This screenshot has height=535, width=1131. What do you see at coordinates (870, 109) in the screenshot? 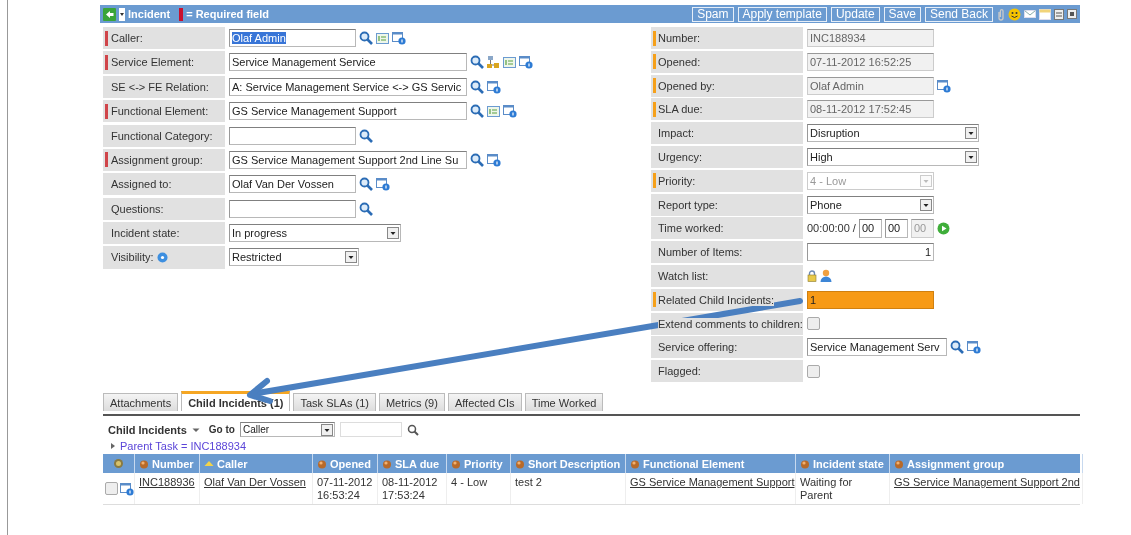
I see `read-only-field: 08-11-2012 17:52:45` at bounding box center [870, 109].